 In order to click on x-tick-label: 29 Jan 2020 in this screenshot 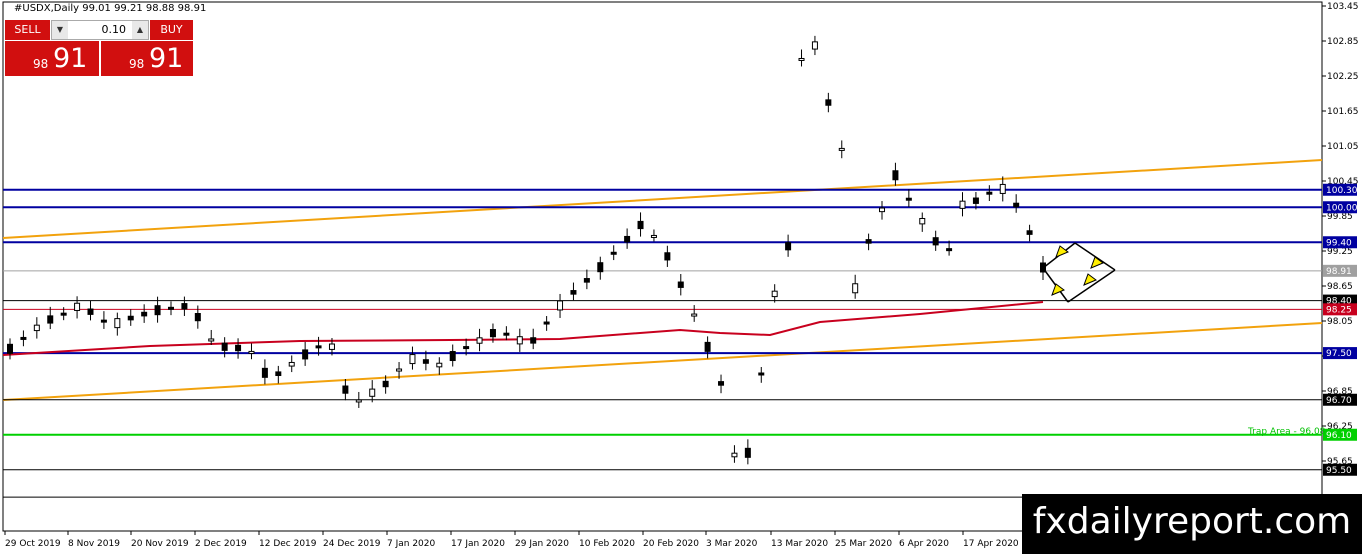, I will do `click(542, 544)`.